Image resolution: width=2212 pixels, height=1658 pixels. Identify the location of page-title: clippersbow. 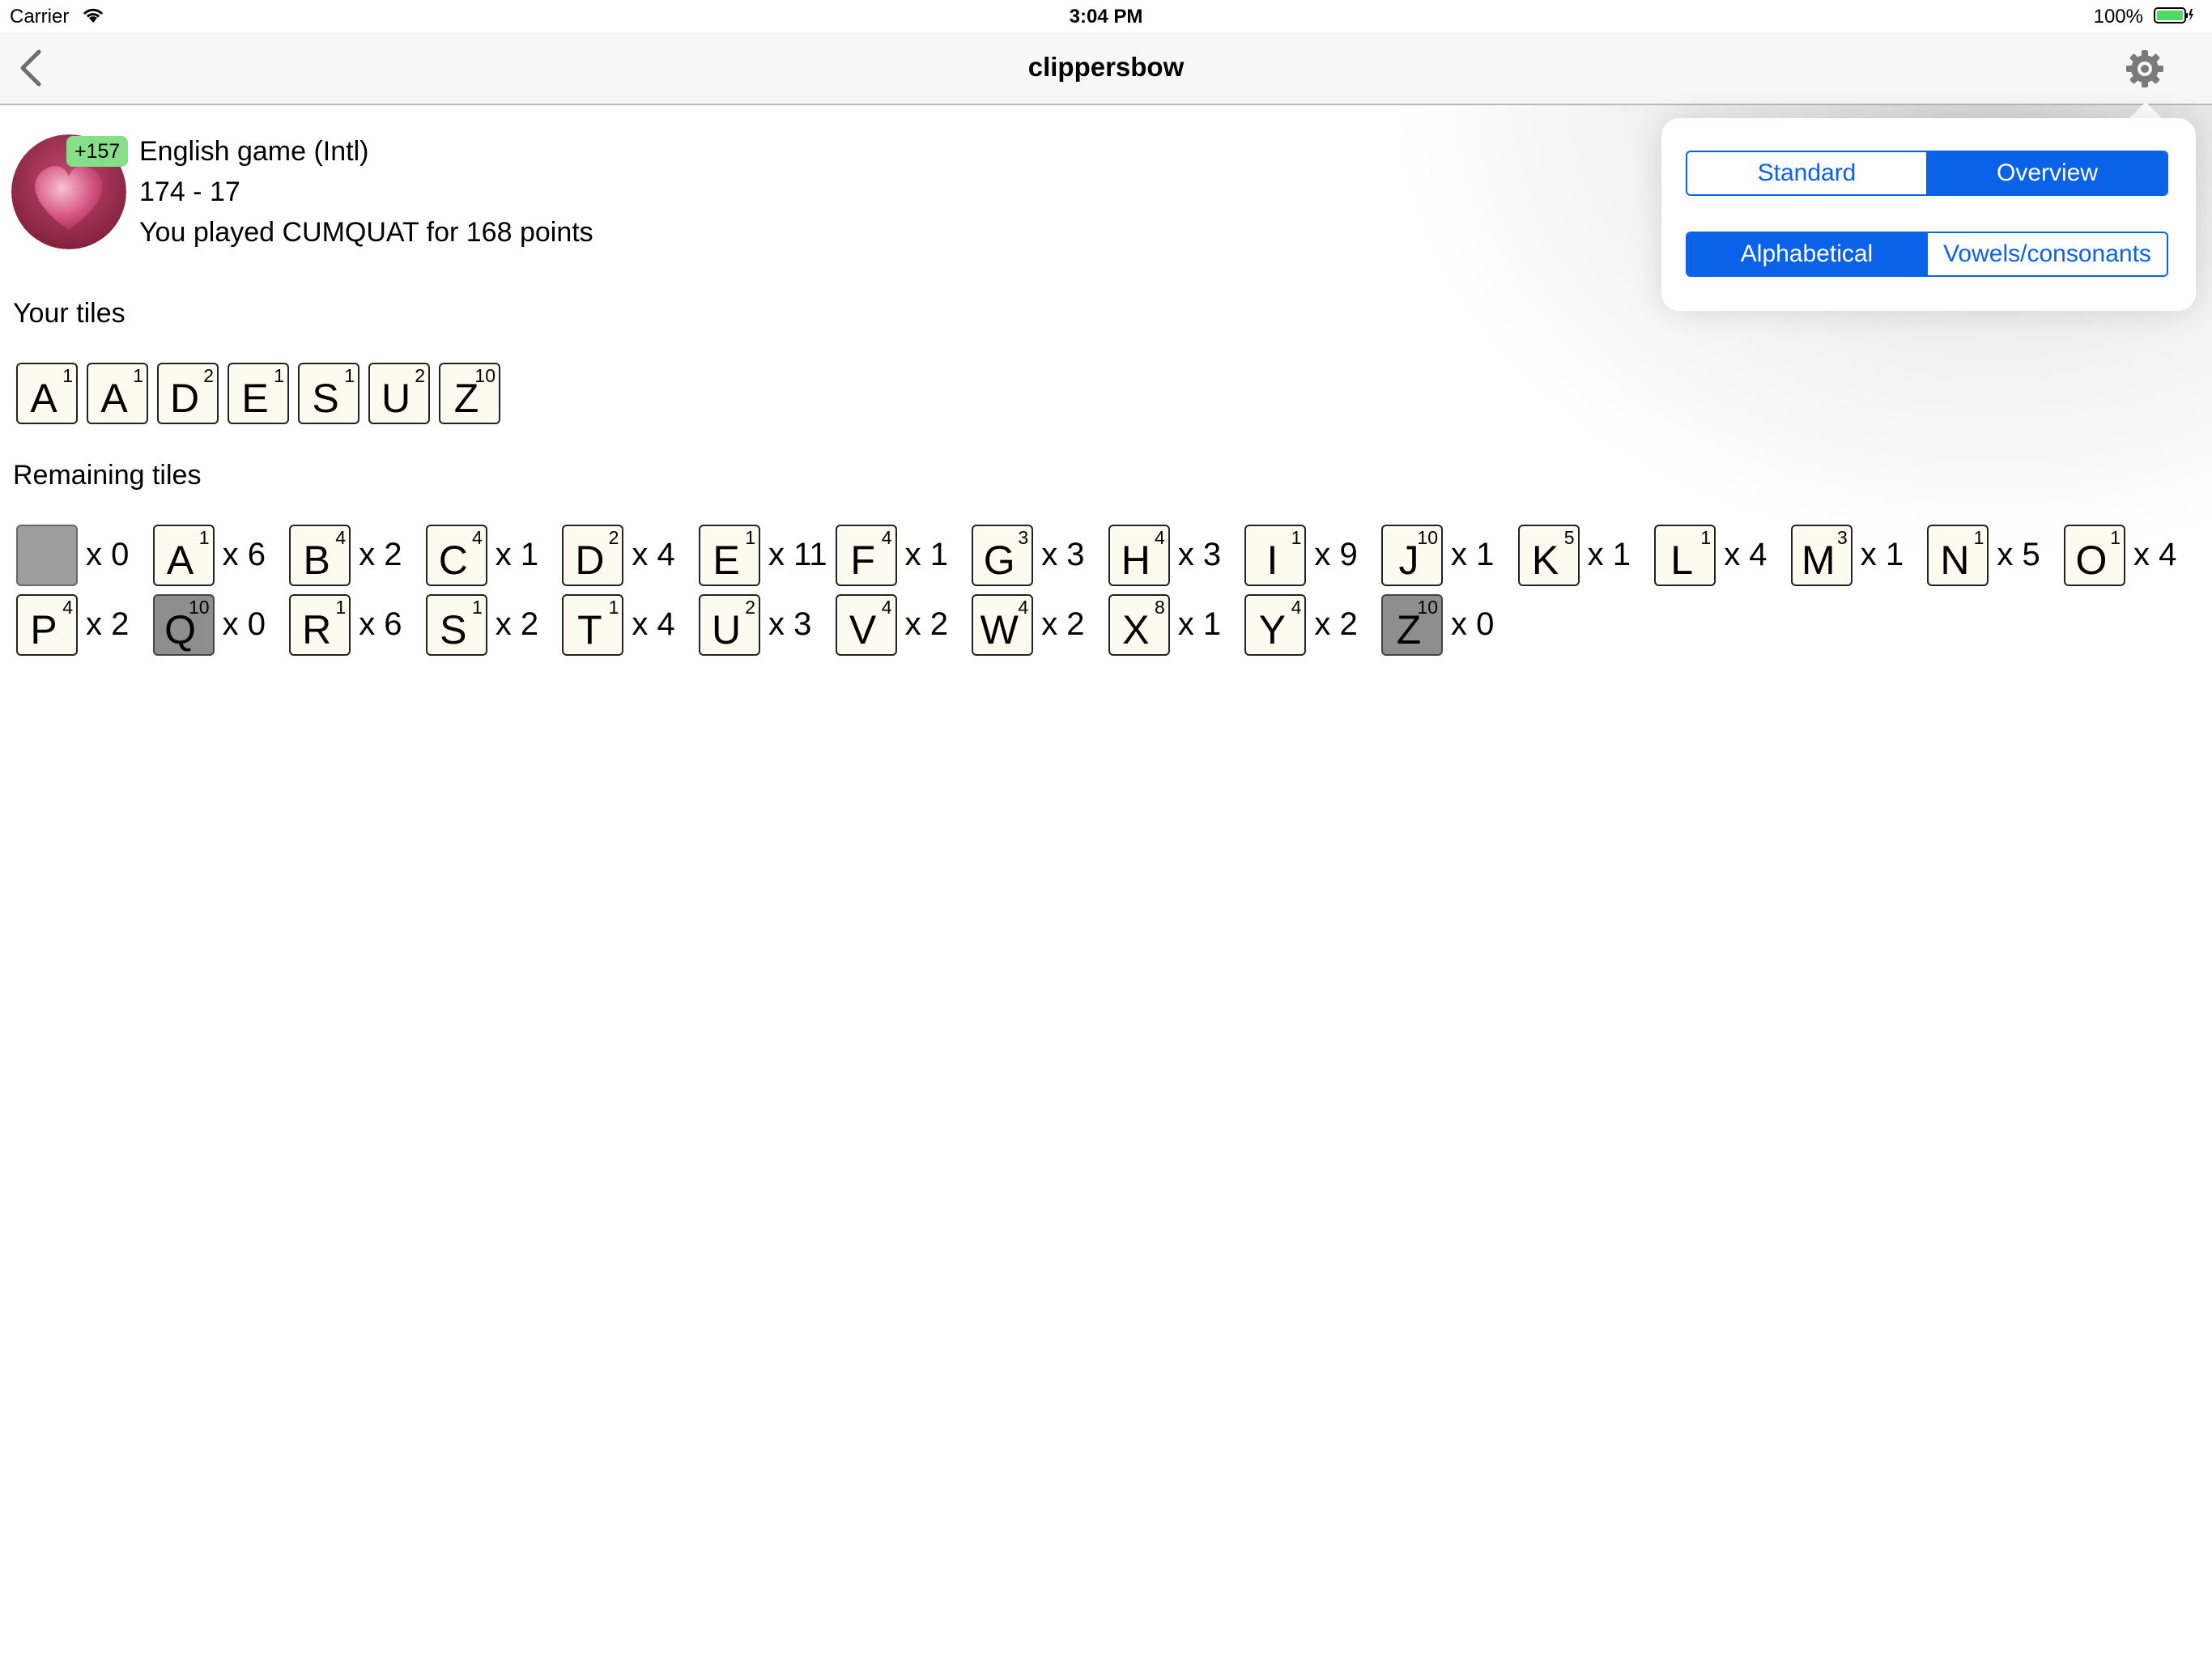
(1106, 67).